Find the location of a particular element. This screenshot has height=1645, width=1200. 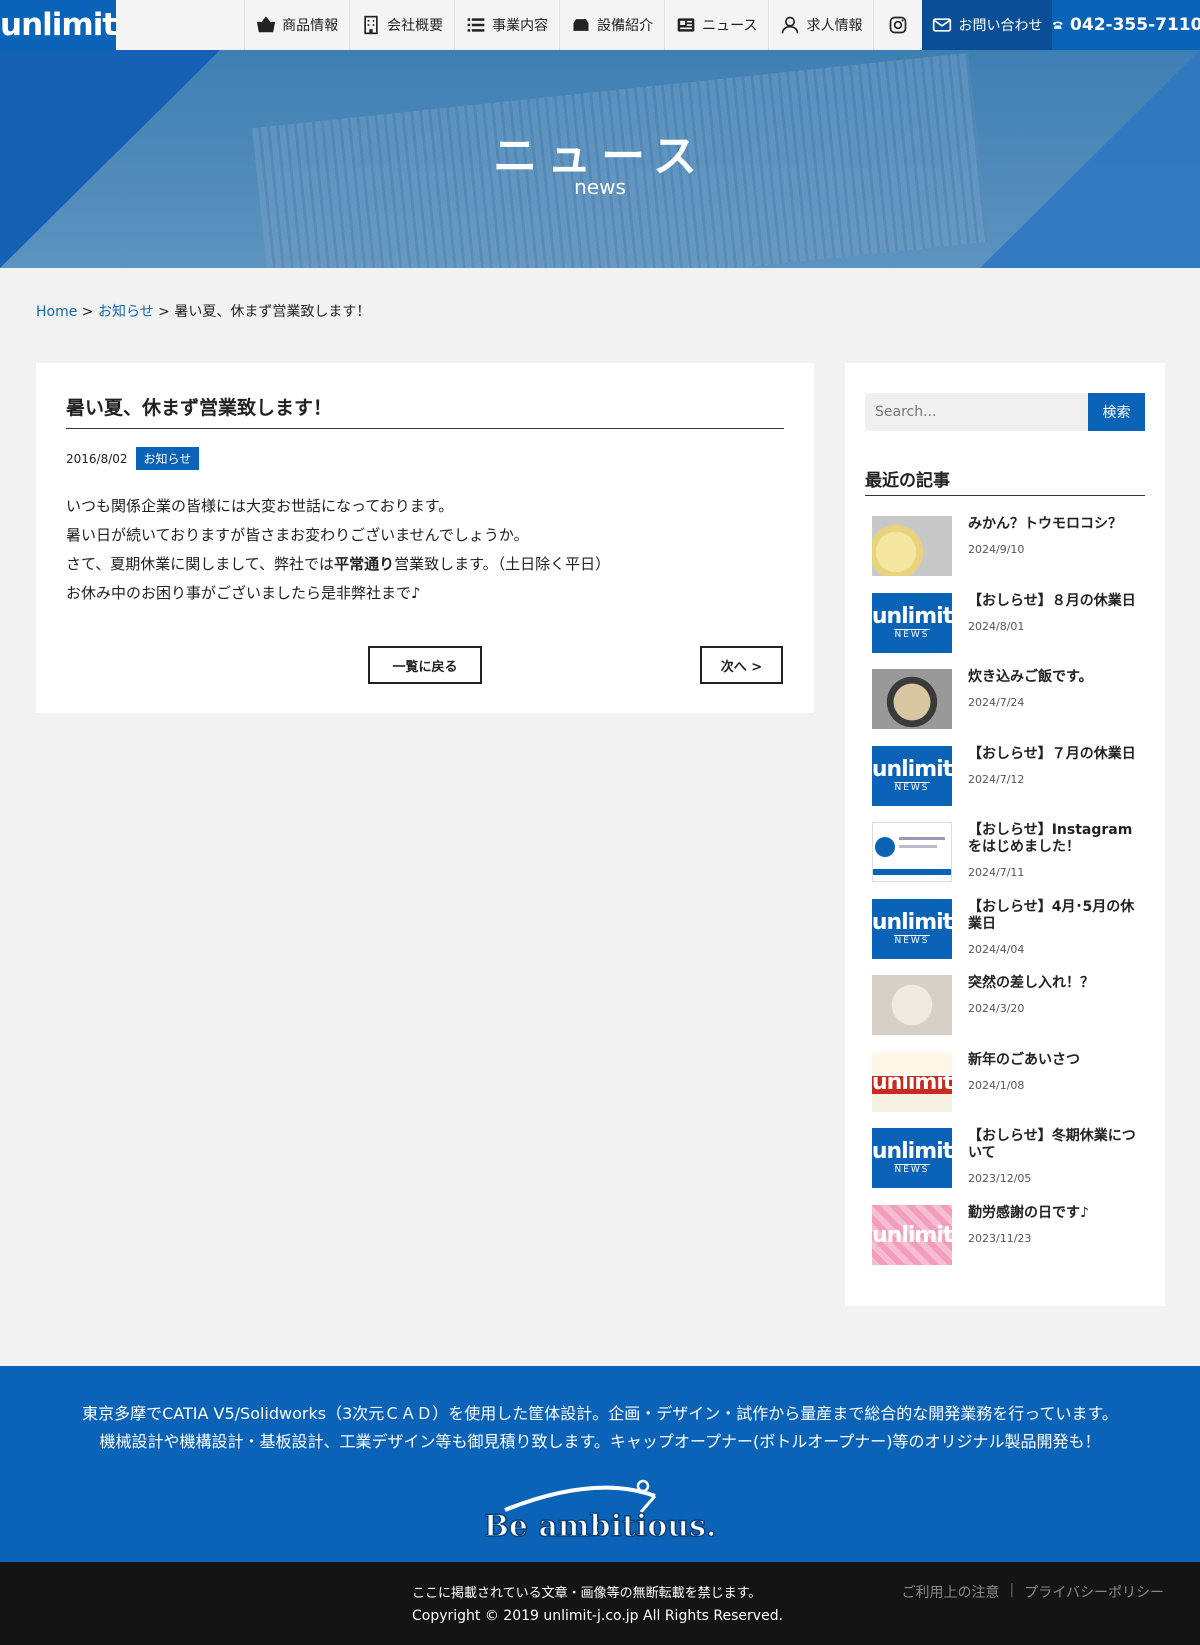

nav-label: 商品情報 is located at coordinates (310, 26).